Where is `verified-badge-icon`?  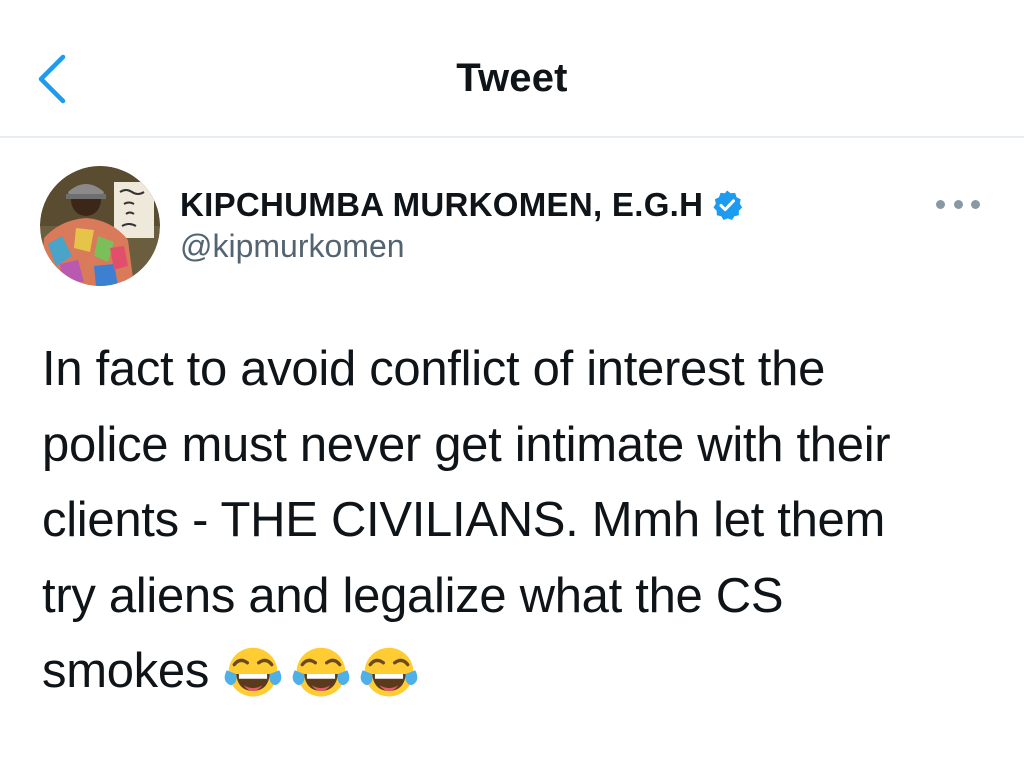
verified-badge-icon is located at coordinates (727, 205).